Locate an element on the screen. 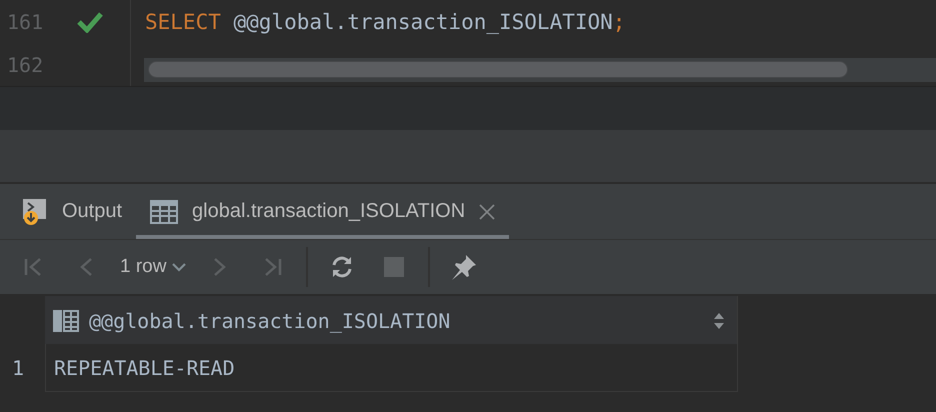 Image resolution: width=936 pixels, height=412 pixels. result-tab: Output is located at coordinates (72, 211).